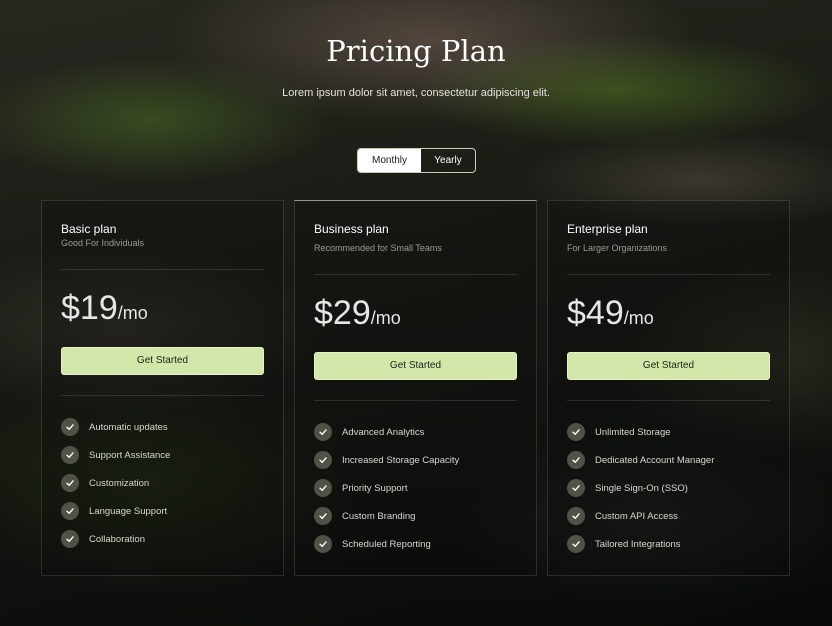 The width and height of the screenshot is (832, 626). I want to click on feature-item: Scheduled Reporting, so click(415, 544).